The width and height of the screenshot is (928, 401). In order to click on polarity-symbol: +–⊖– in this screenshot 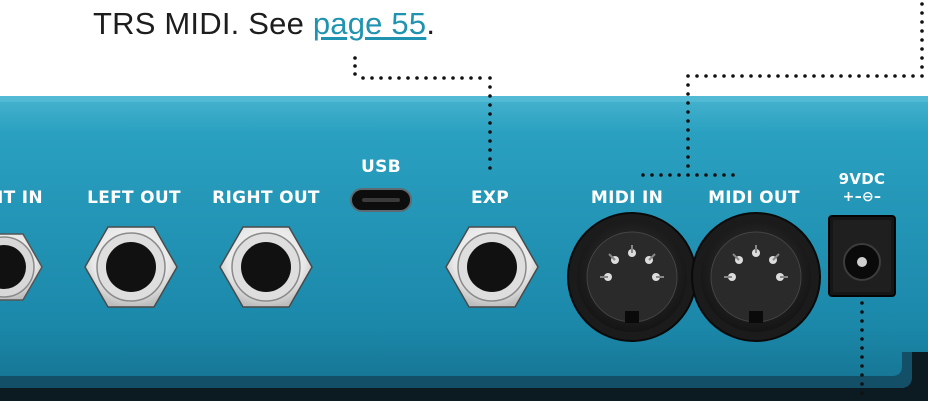, I will do `click(862, 197)`.